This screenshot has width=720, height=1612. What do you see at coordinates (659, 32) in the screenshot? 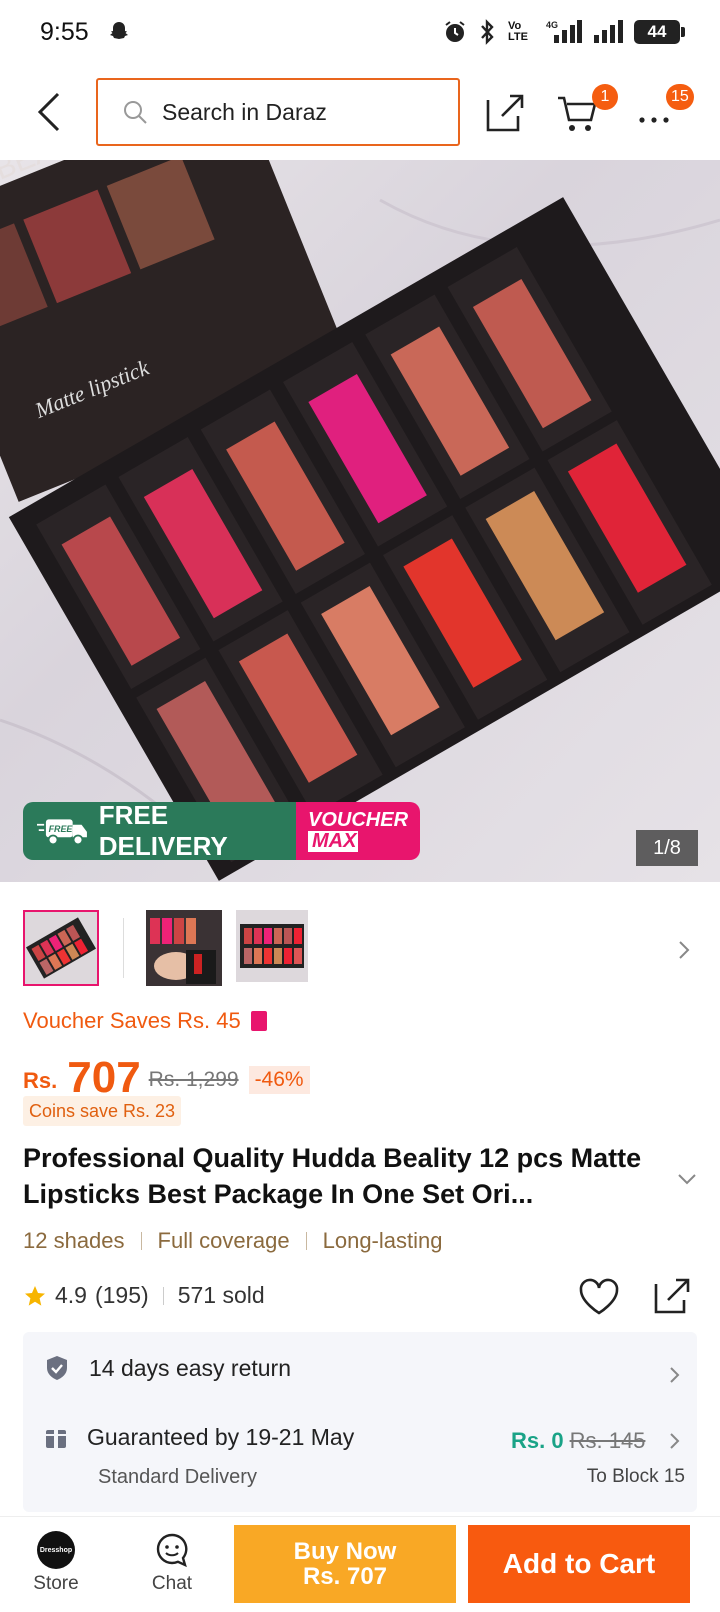
I see `battery-indicator: 44` at bounding box center [659, 32].